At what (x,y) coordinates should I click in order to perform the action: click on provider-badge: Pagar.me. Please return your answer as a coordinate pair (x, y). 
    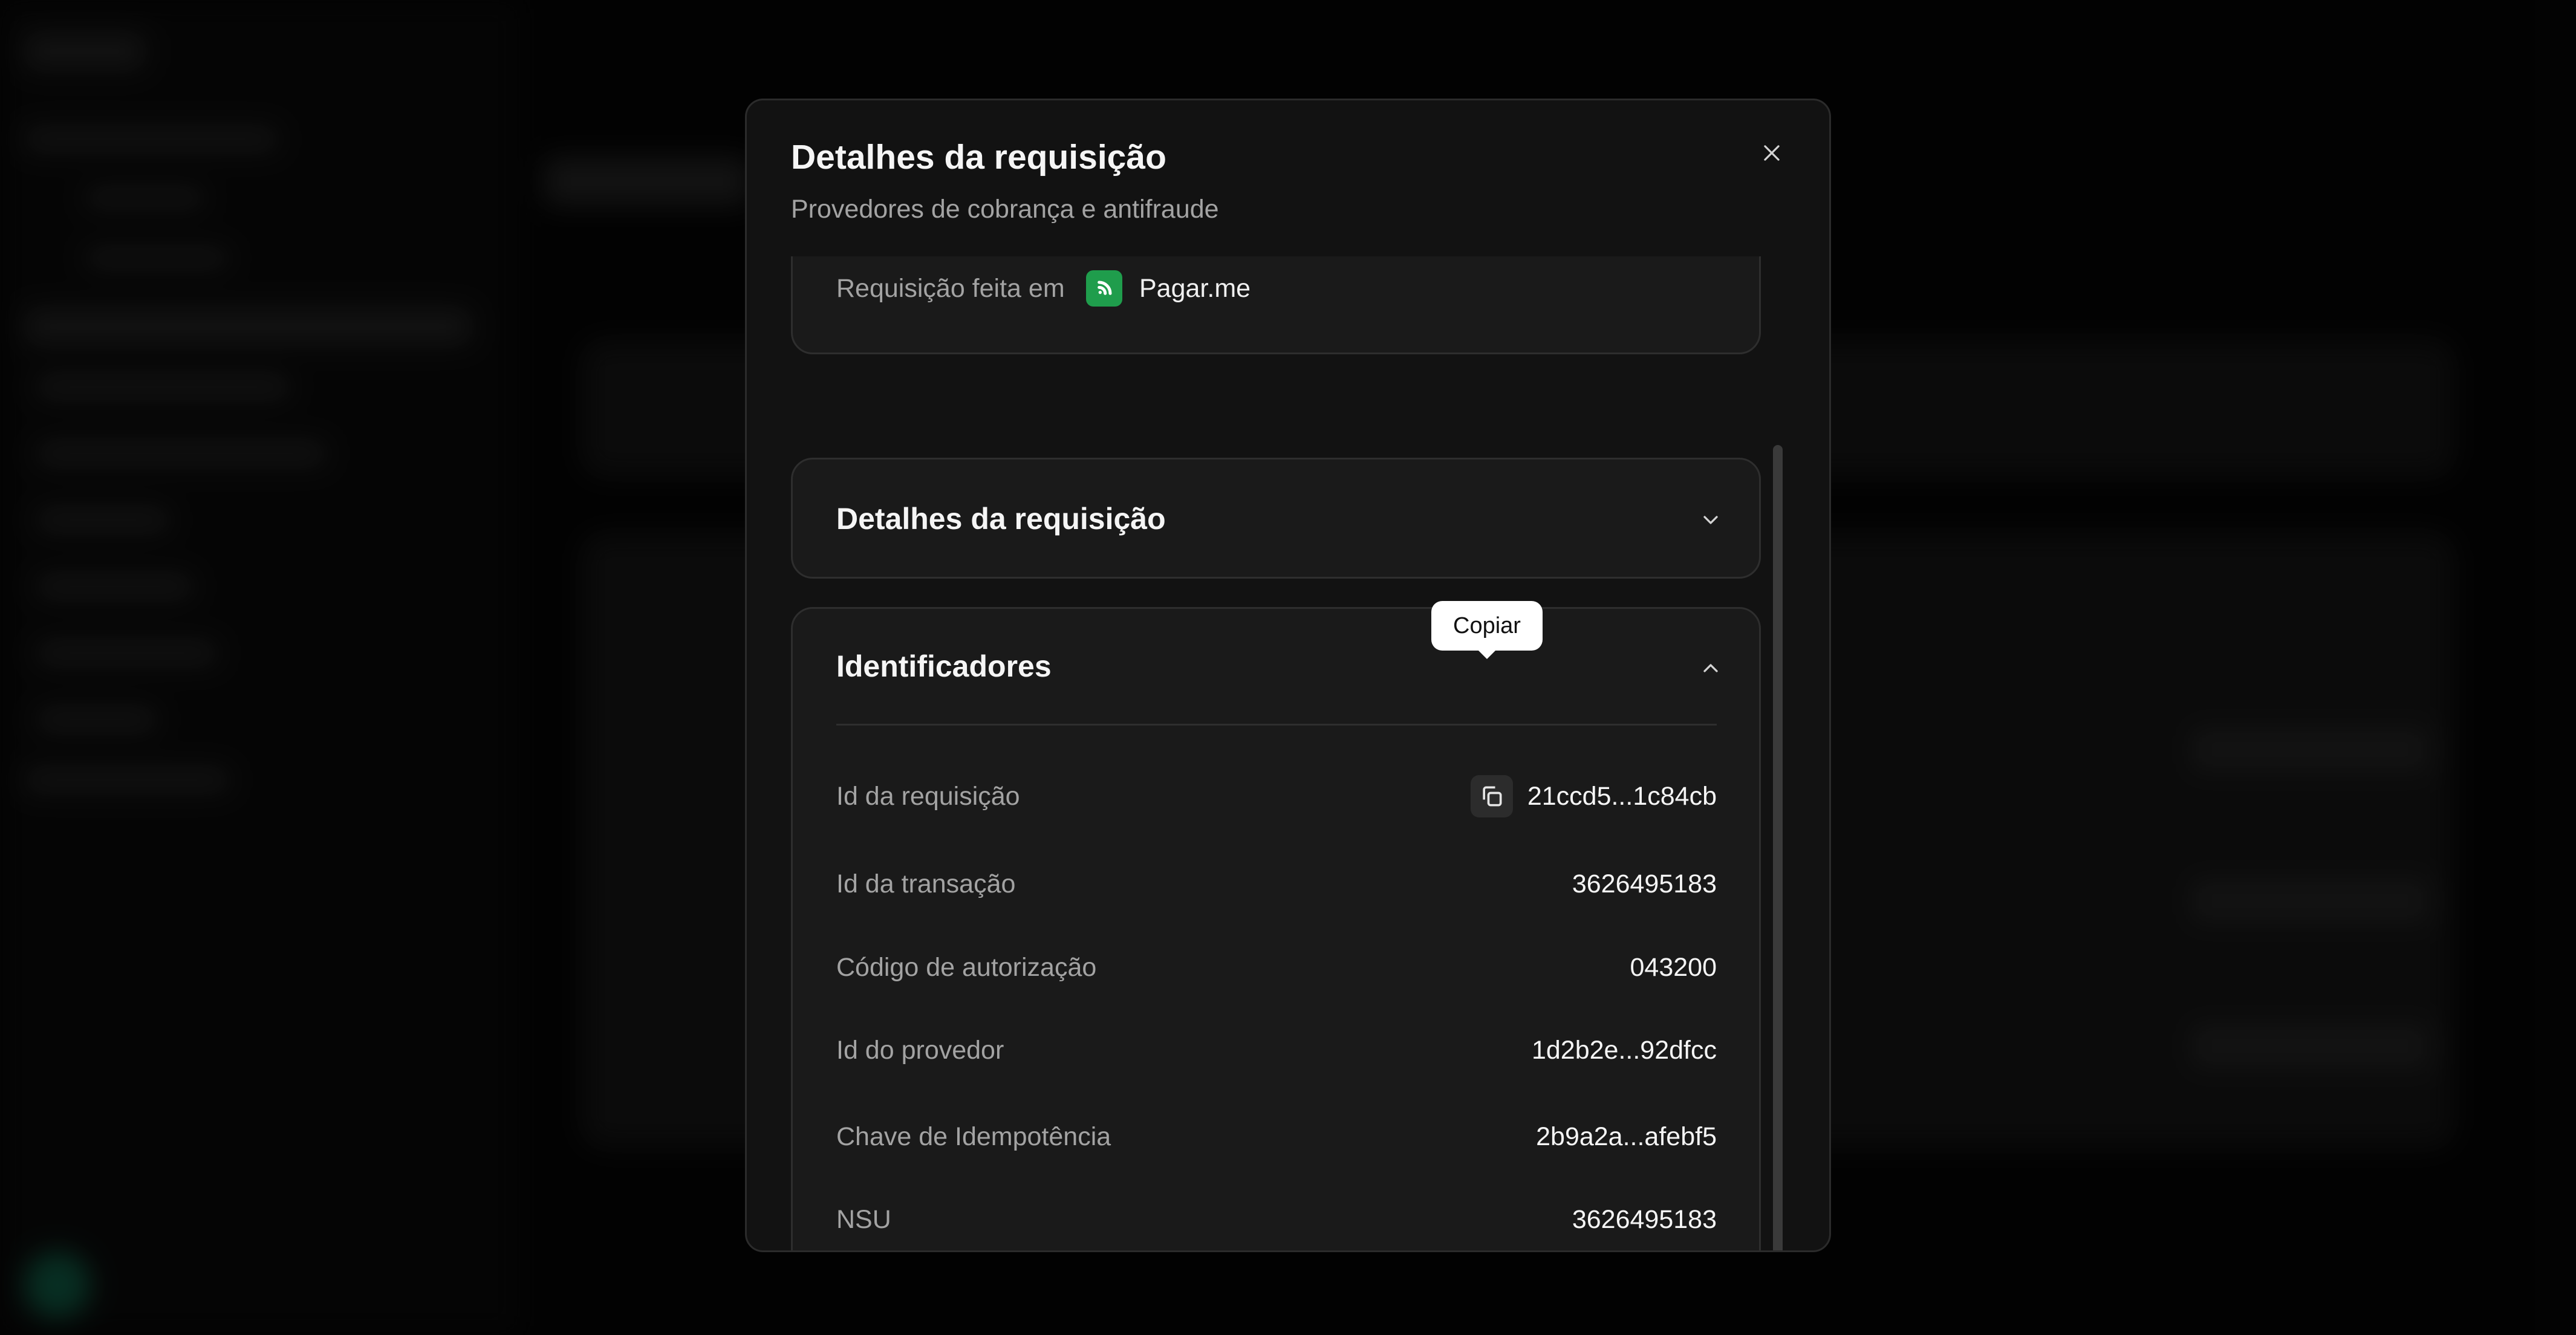
    Looking at the image, I should click on (1168, 288).